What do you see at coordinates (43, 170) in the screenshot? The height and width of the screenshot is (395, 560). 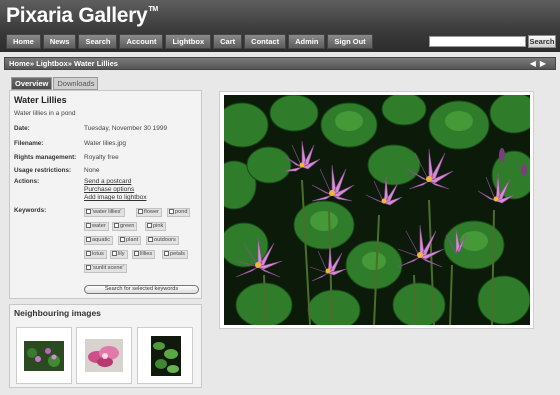 I see `usage-label: Usage restrictions:` at bounding box center [43, 170].